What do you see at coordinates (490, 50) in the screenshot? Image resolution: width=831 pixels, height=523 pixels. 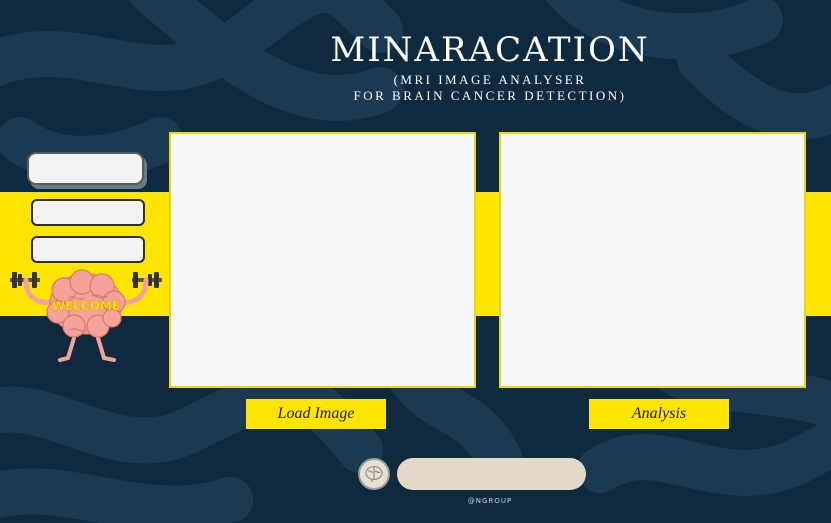 I see `app-title: MINARACATION` at bounding box center [490, 50].